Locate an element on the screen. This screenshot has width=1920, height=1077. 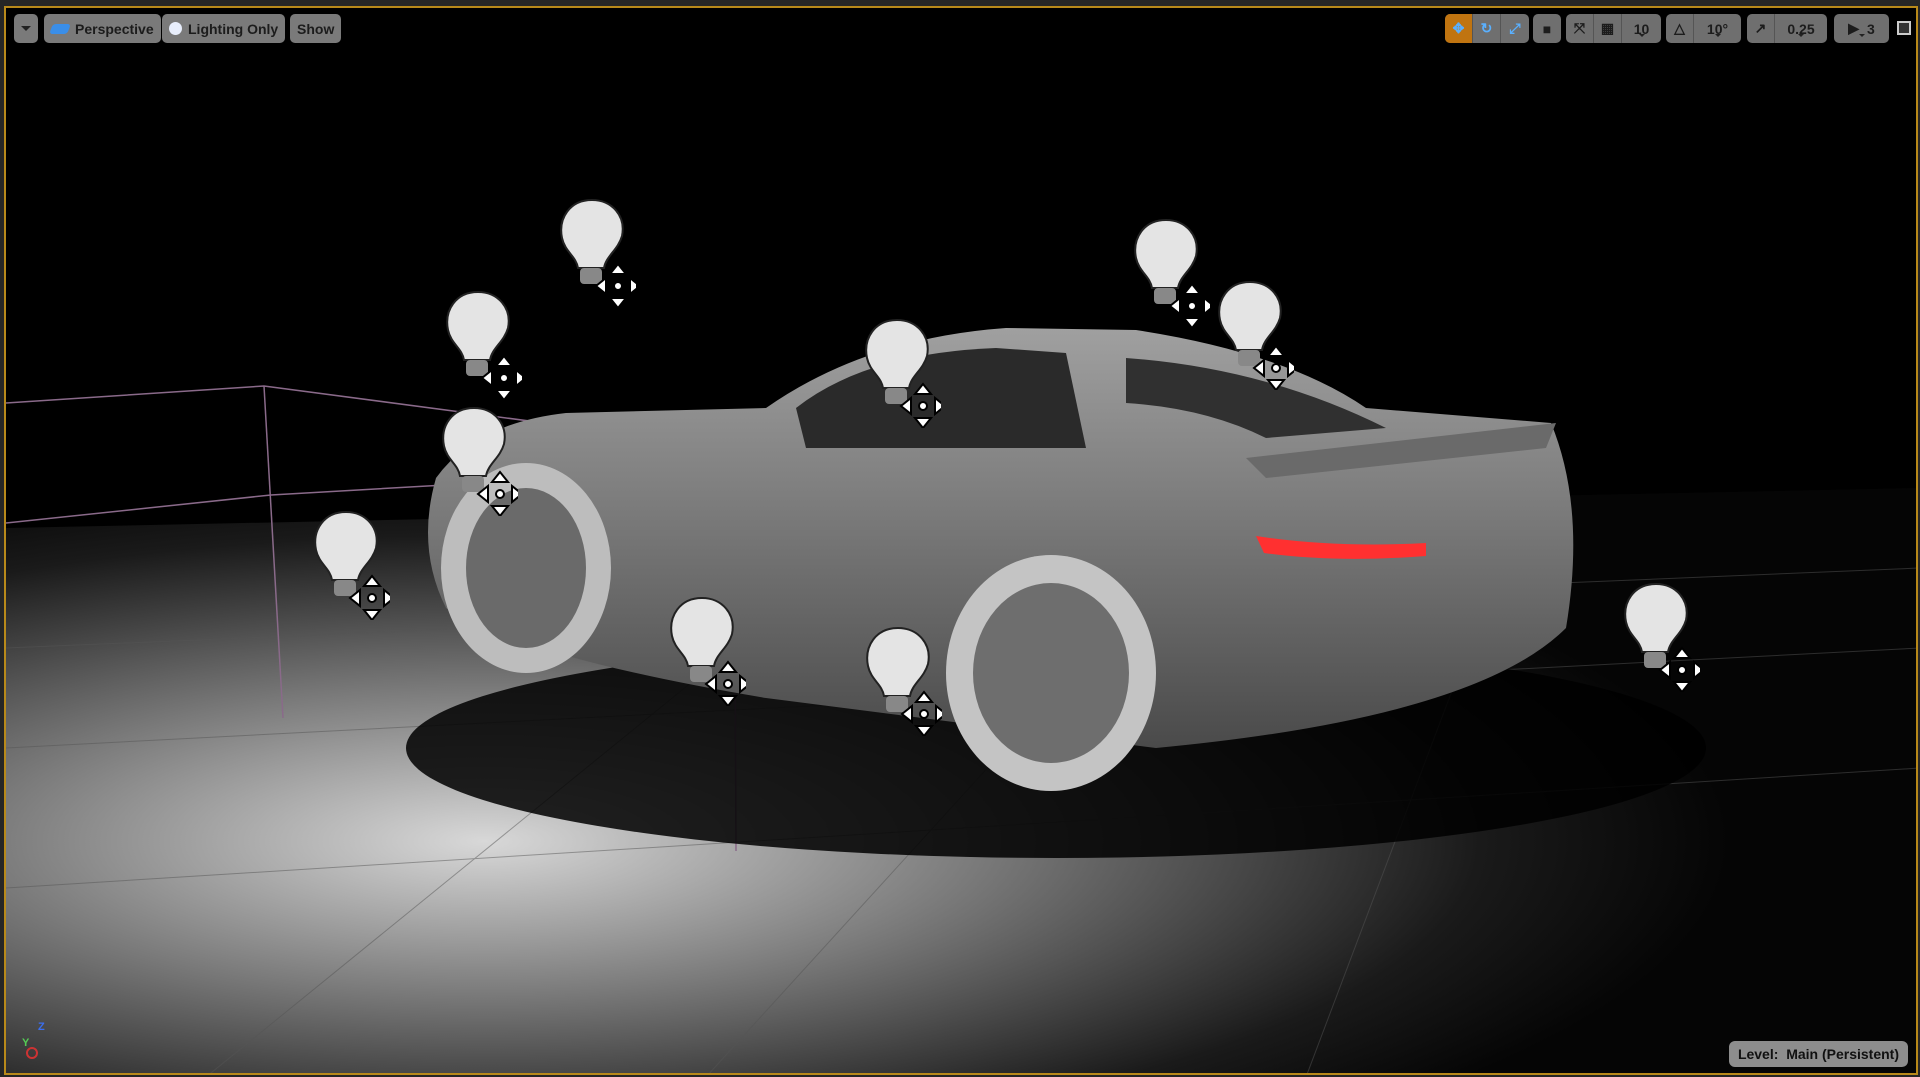
rotate-icon: ↻ is located at coordinates (1486, 28).